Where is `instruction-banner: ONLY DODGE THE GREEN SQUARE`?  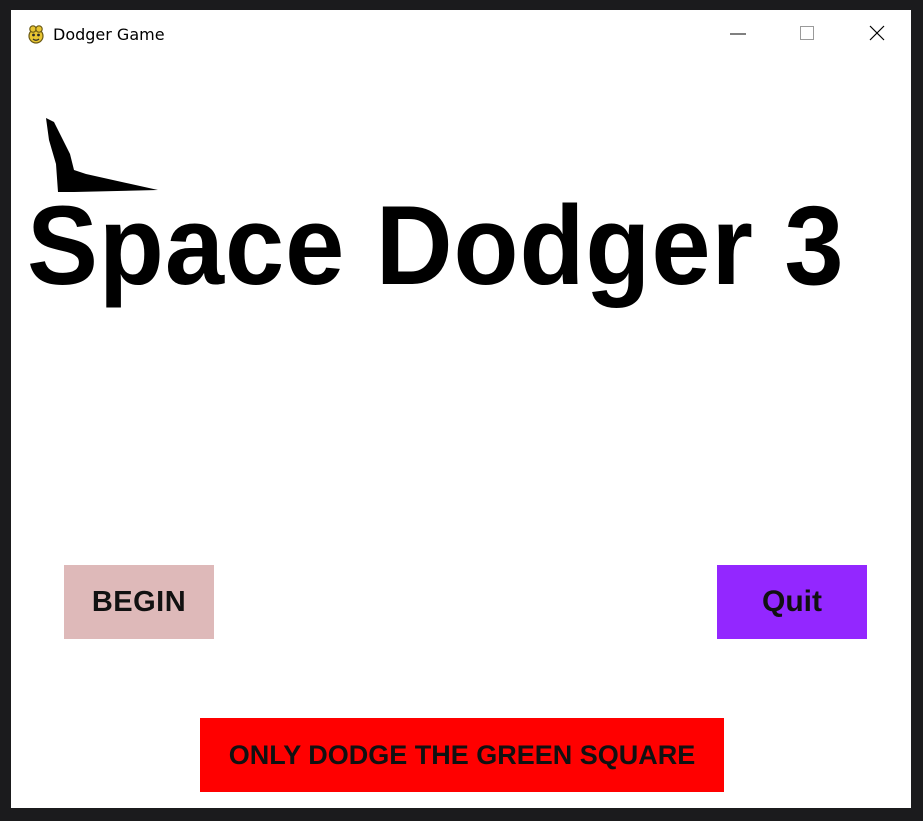 instruction-banner: ONLY DODGE THE GREEN SQUARE is located at coordinates (462, 755).